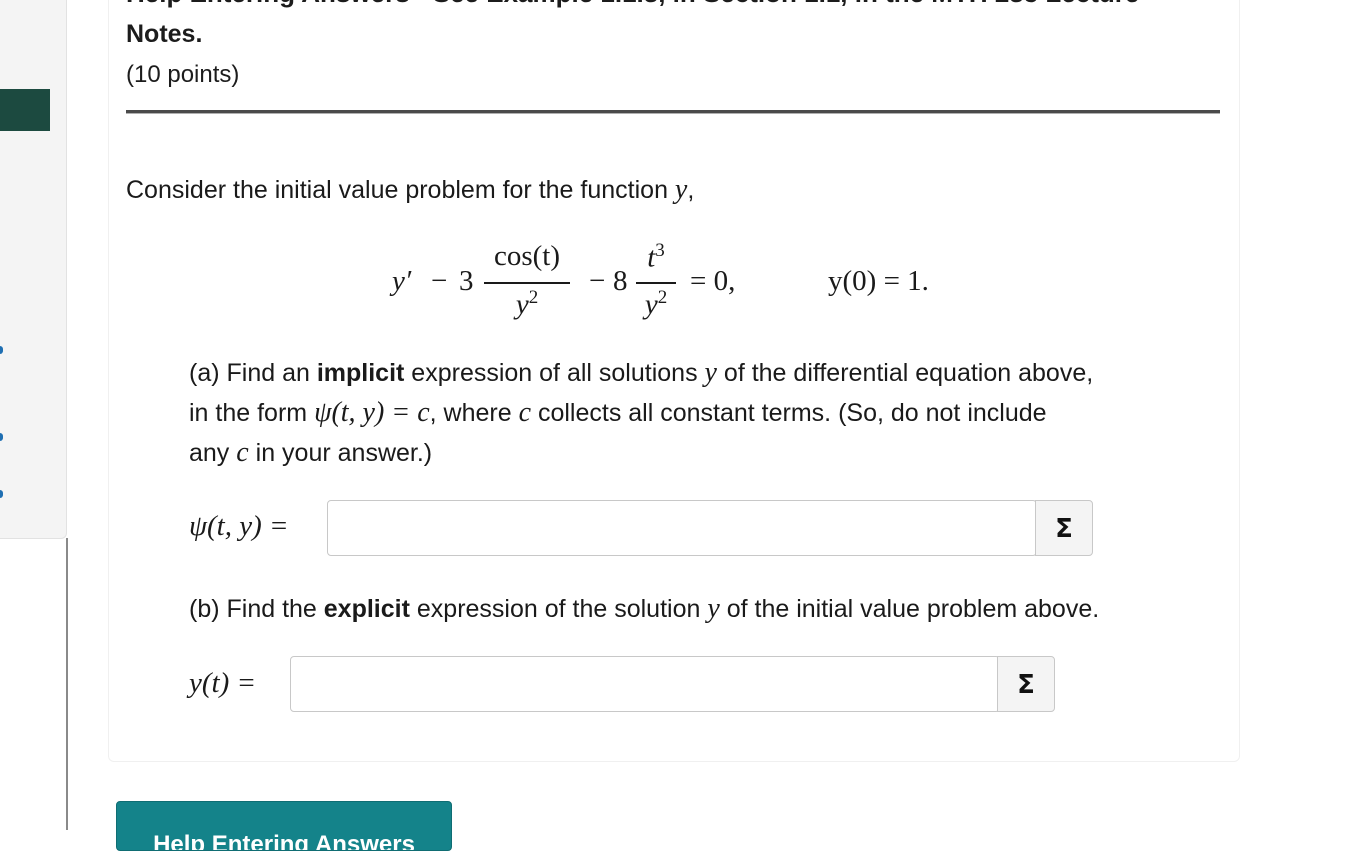  What do you see at coordinates (25, 110) in the screenshot?
I see `sidebar-active-tab` at bounding box center [25, 110].